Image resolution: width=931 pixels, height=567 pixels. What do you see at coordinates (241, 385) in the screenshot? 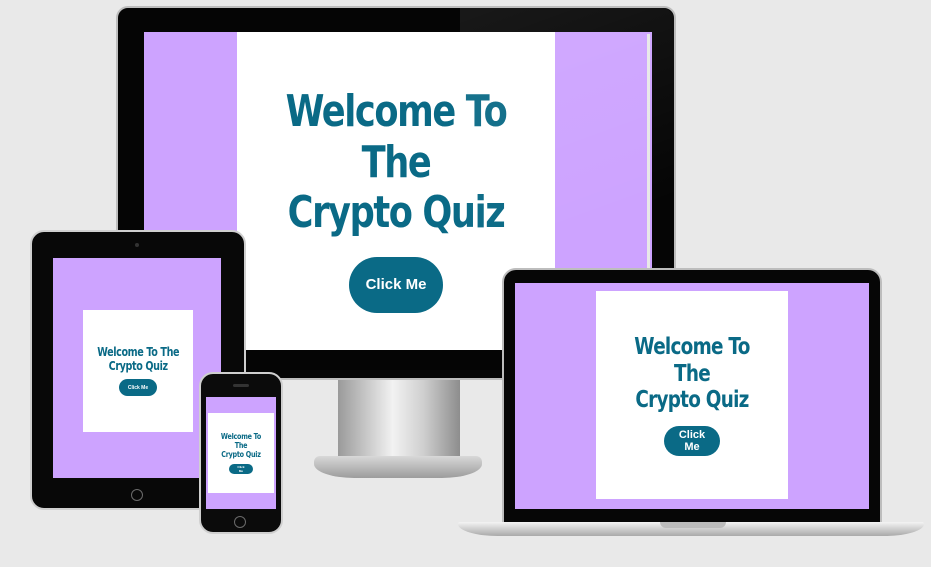
I see `speaker-icon` at bounding box center [241, 385].